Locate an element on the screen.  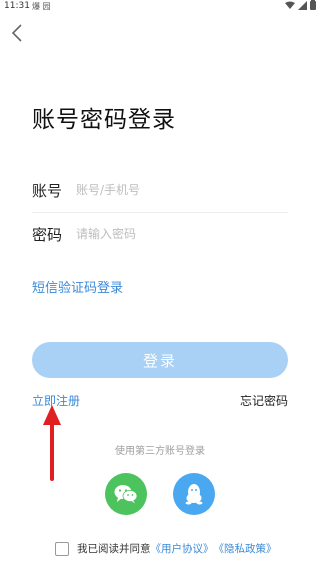
password-field: 密码 is located at coordinates (160, 234).